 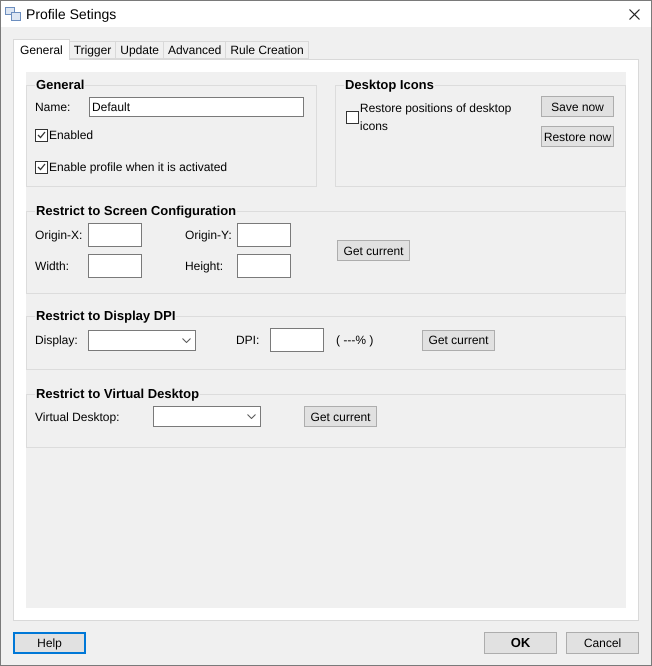 What do you see at coordinates (13, 14) in the screenshot?
I see `app-icon` at bounding box center [13, 14].